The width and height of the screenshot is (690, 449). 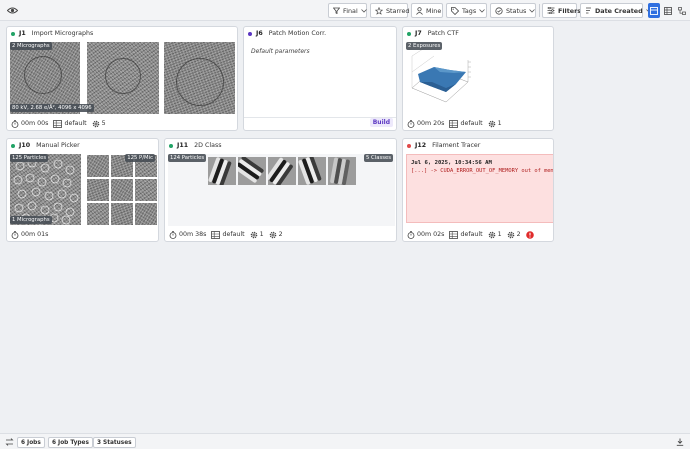 I want to click on sort-label: Date Created, so click(x=619, y=10).